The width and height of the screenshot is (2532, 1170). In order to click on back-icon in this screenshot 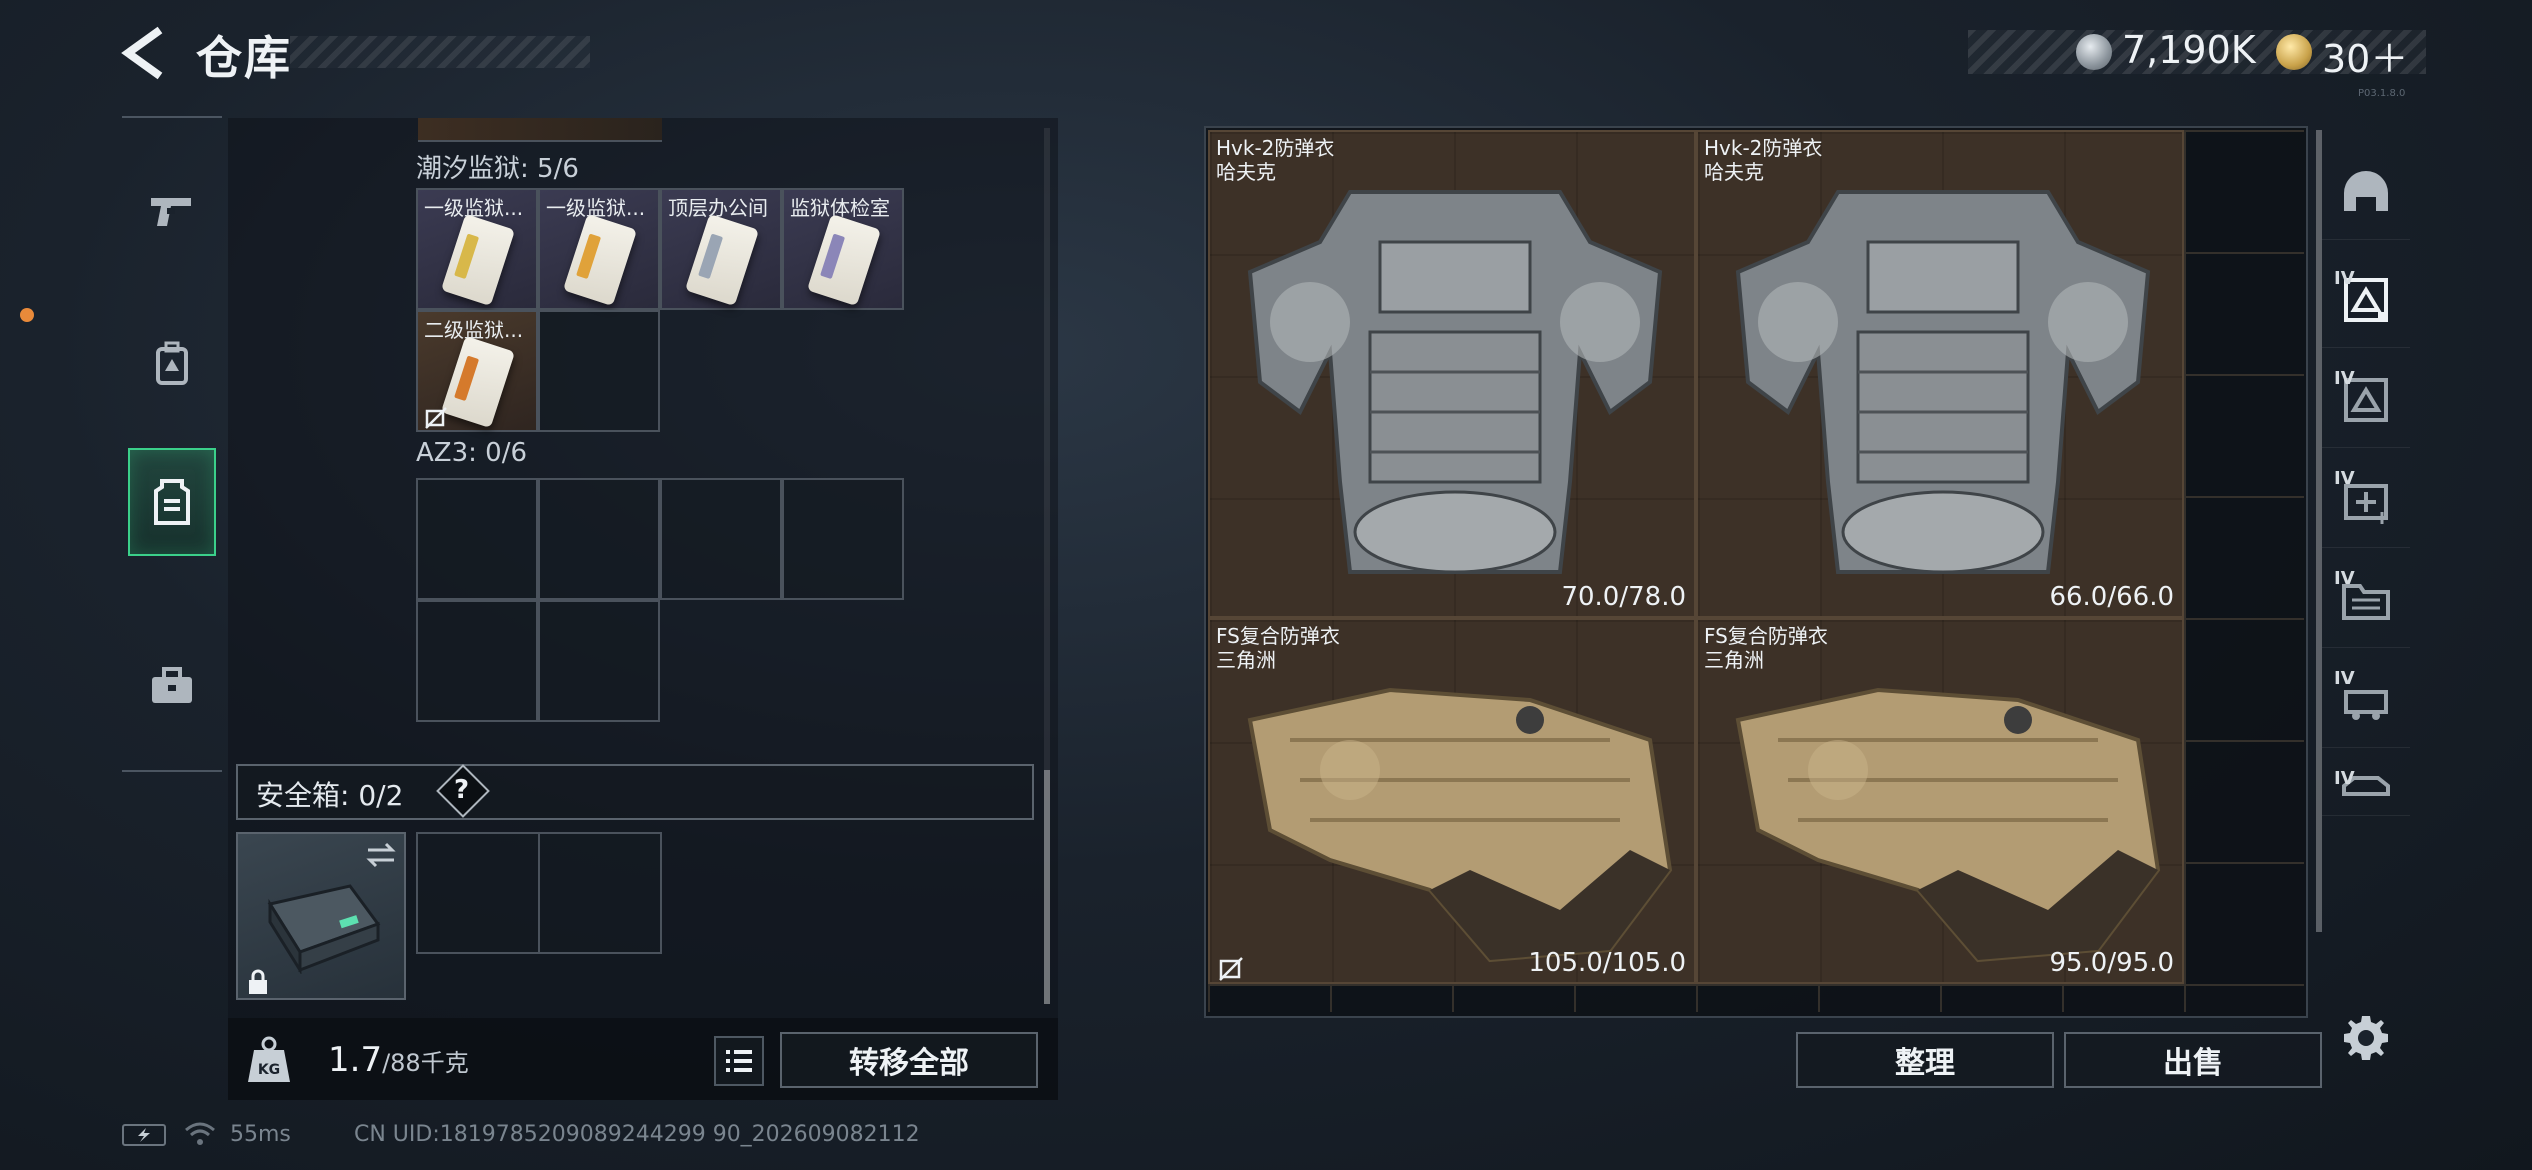, I will do `click(148, 53)`.